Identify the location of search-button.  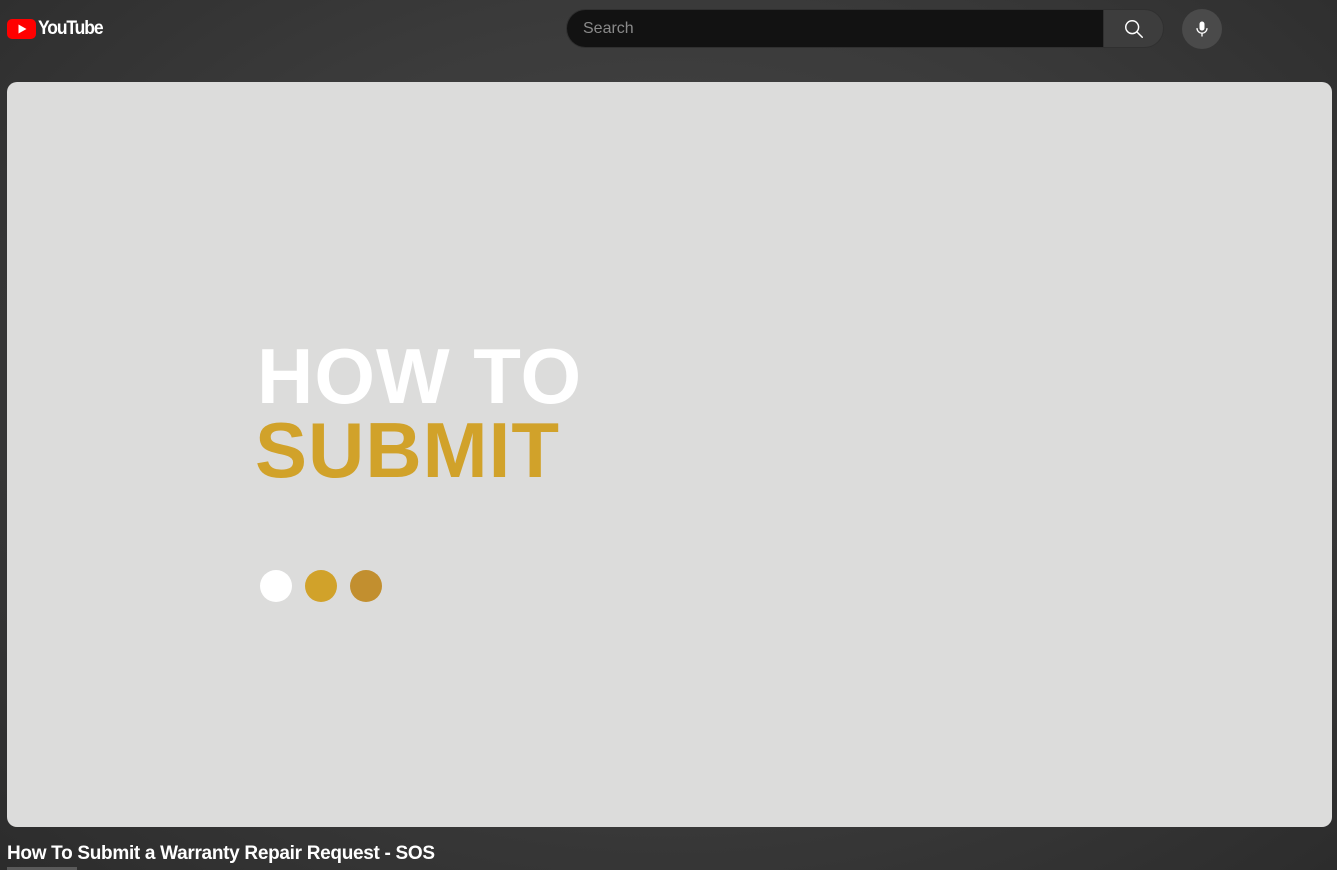
(1133, 28).